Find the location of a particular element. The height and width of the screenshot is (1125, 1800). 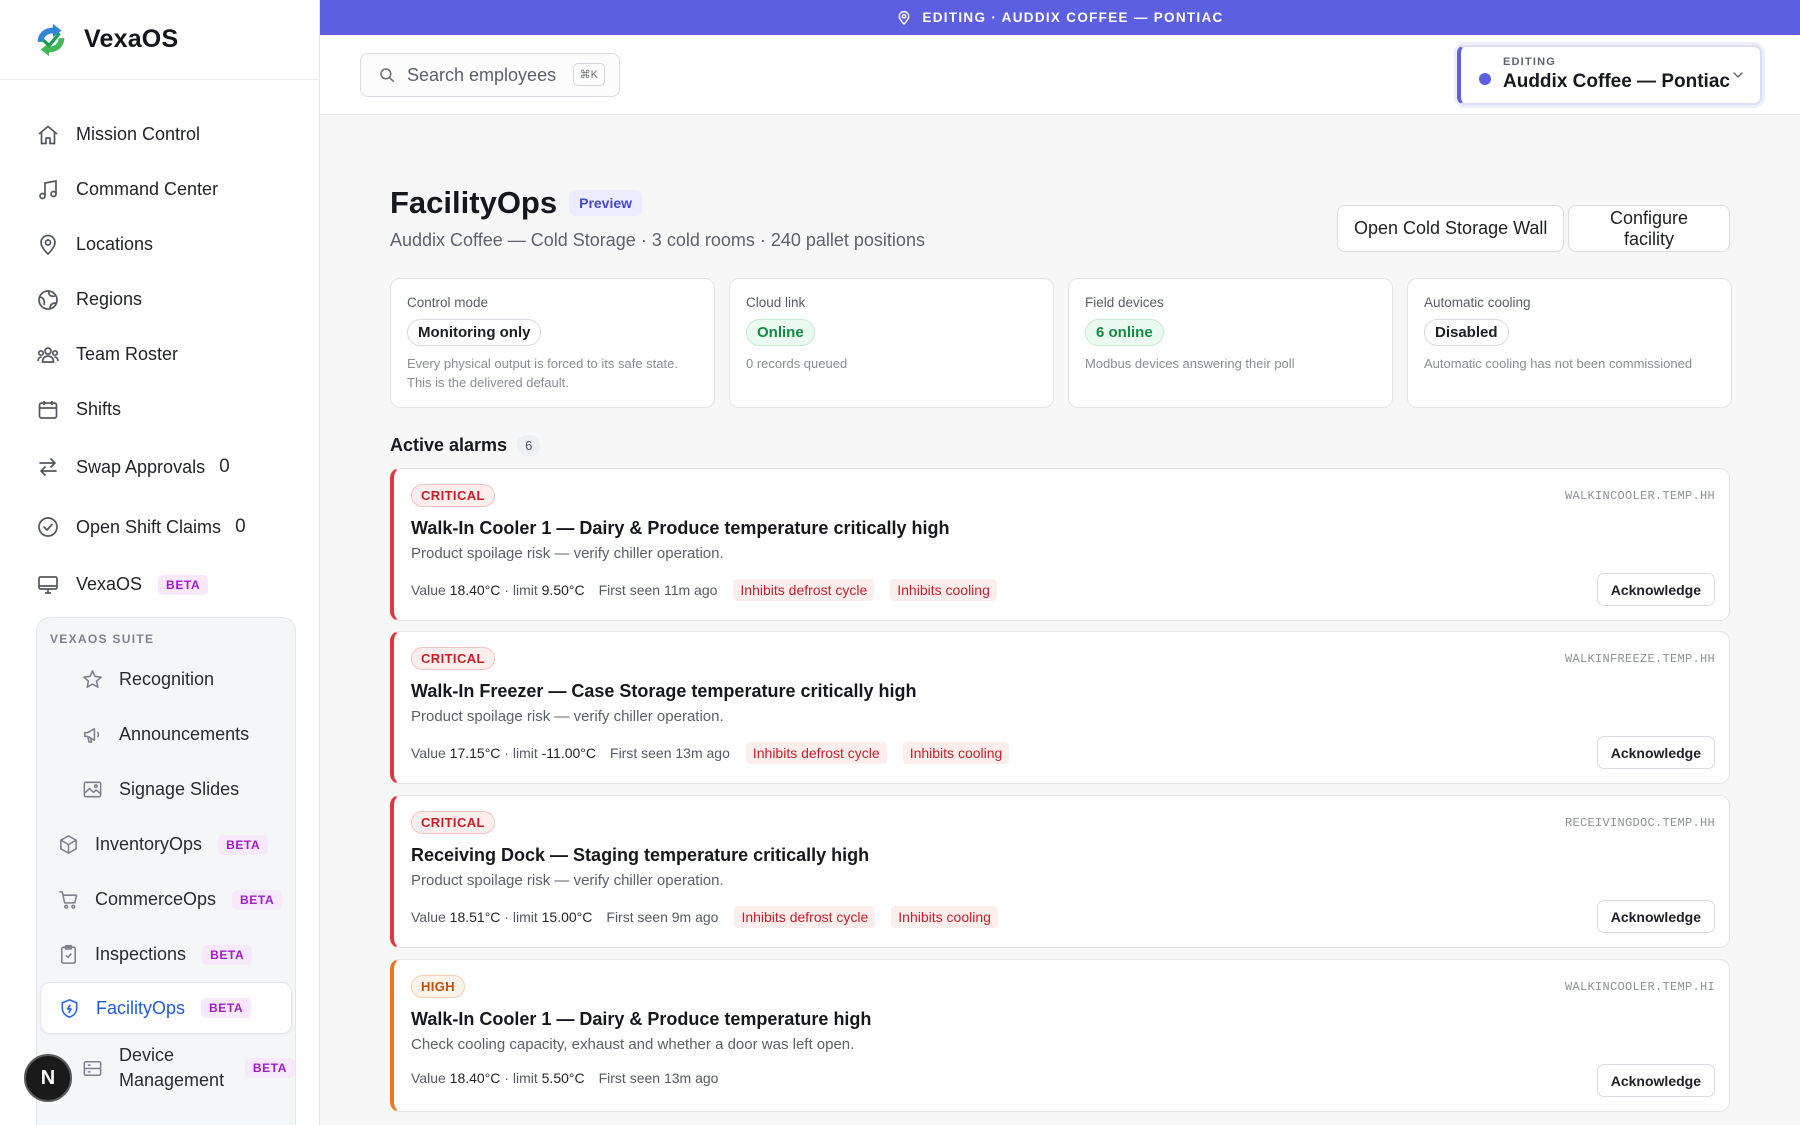

nav-label: VexaOS is located at coordinates (109, 584).